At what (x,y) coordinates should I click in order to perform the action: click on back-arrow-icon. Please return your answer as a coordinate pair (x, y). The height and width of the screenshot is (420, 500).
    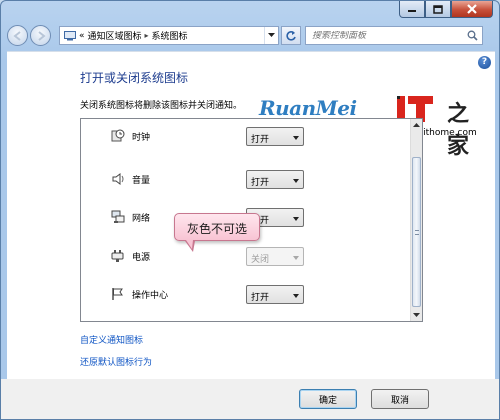
    Looking at the image, I should click on (16, 35).